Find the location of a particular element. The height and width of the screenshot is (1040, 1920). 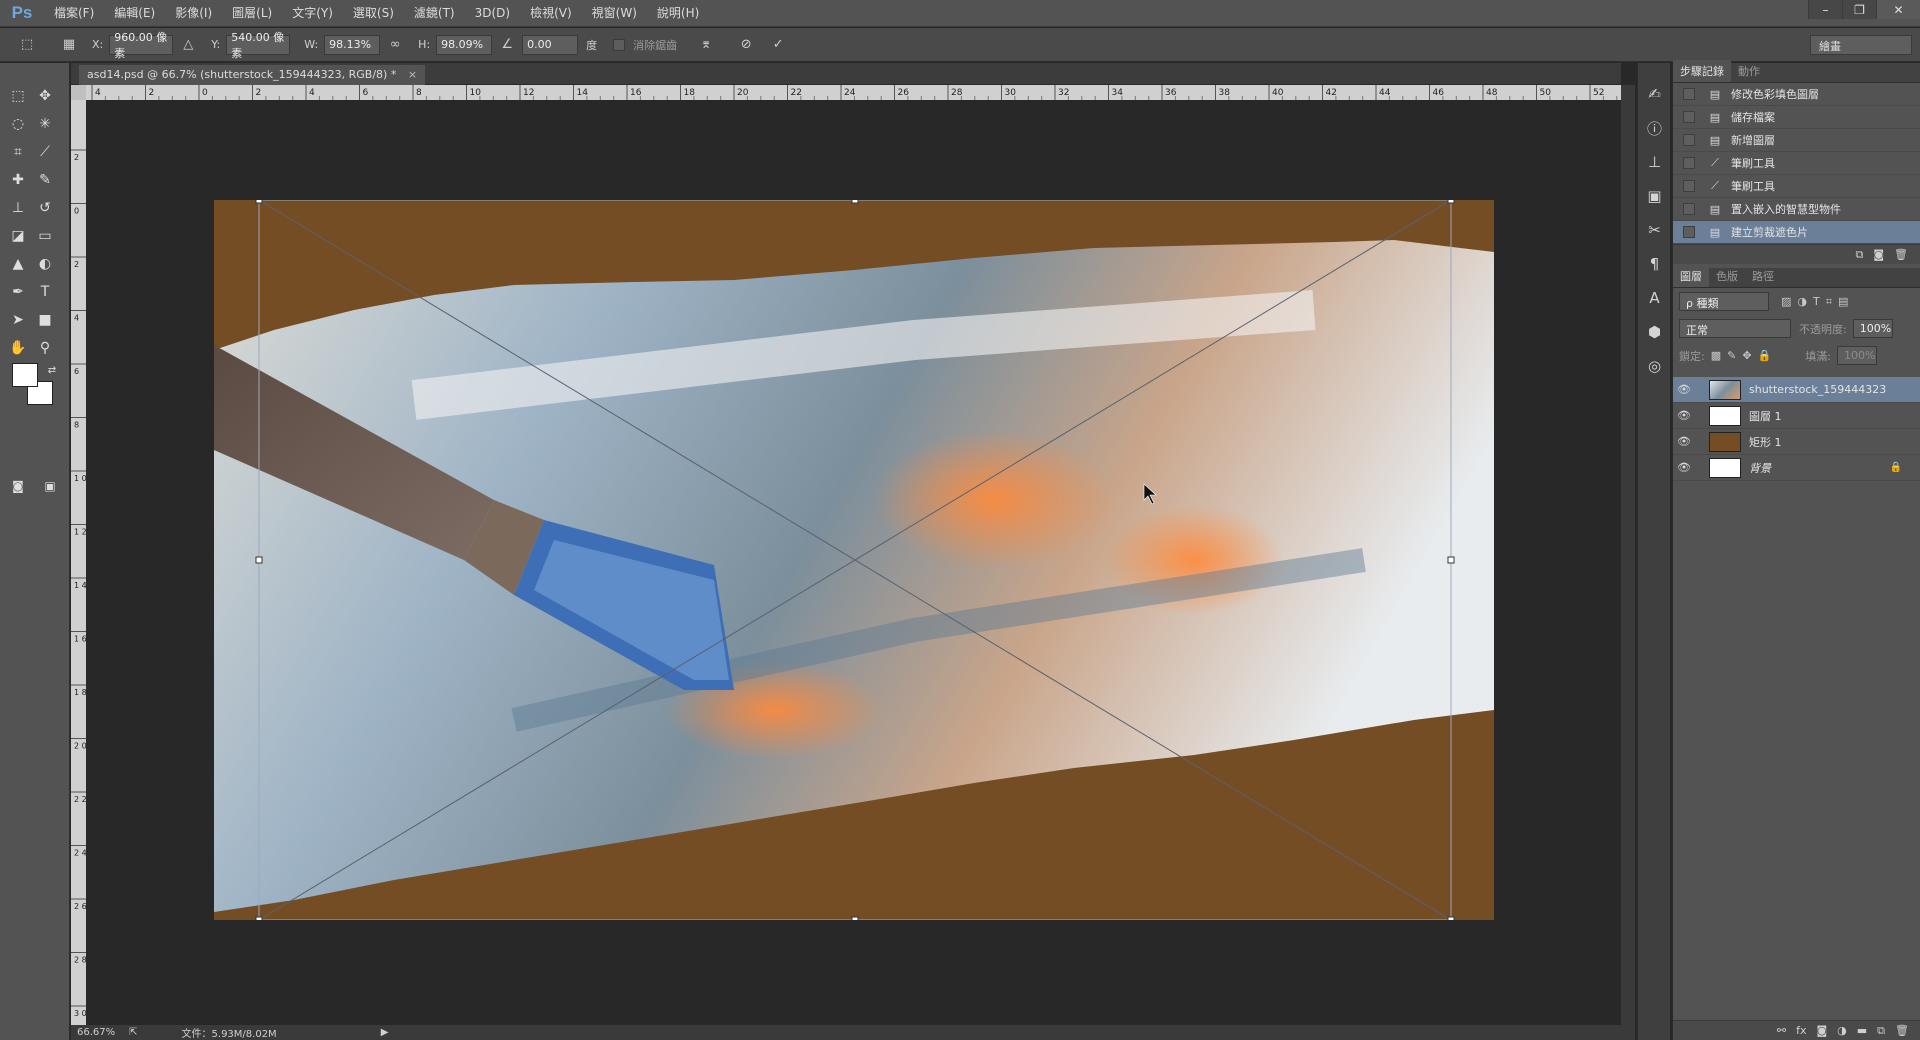

menu-item: 3D(D) is located at coordinates (492, 13).